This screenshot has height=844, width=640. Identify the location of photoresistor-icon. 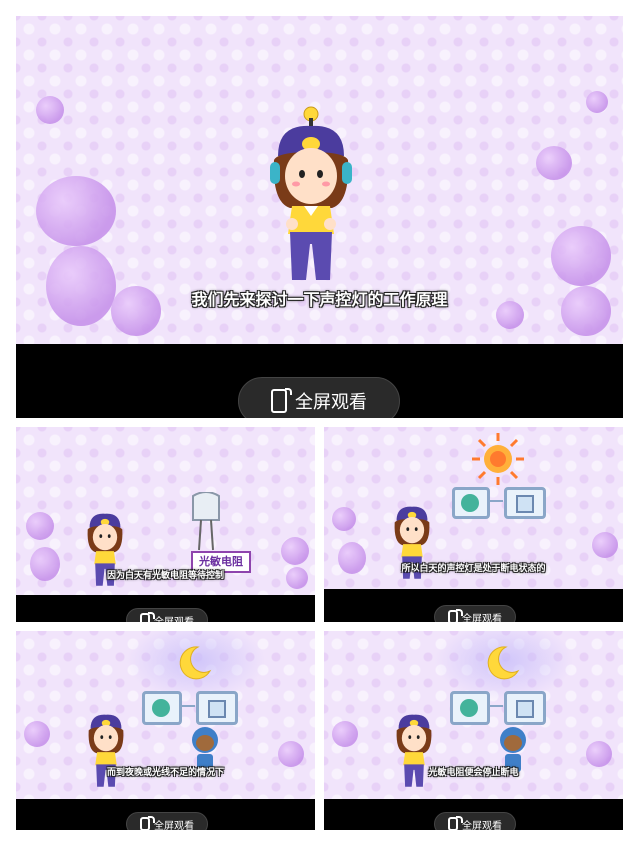
(206, 521).